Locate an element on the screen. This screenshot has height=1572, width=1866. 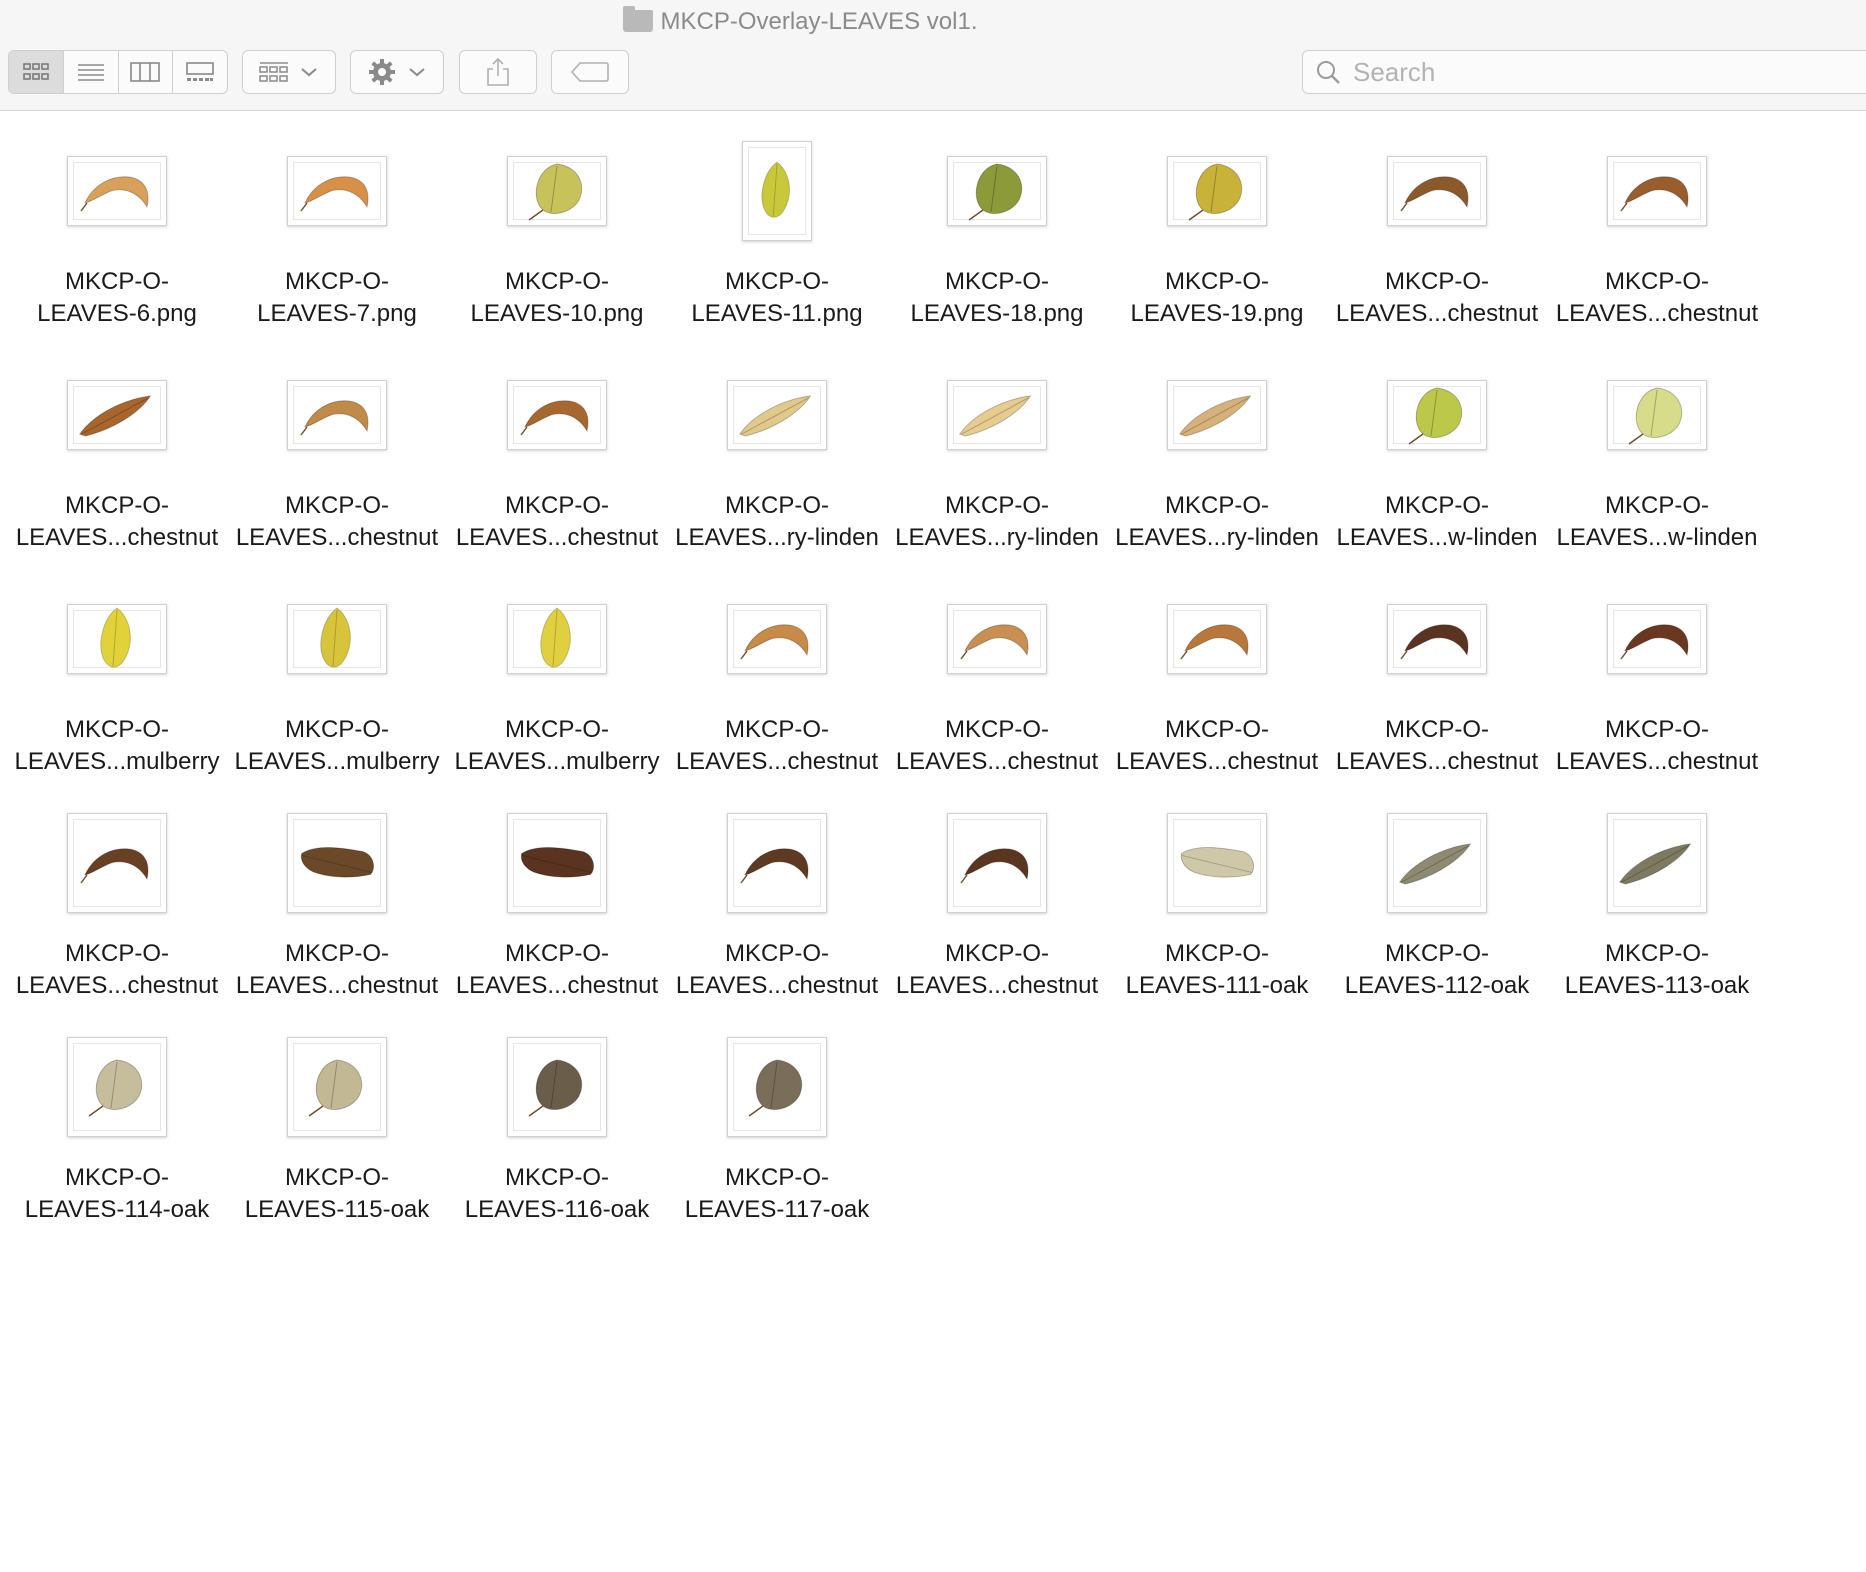
search-field is located at coordinates (1584, 72).